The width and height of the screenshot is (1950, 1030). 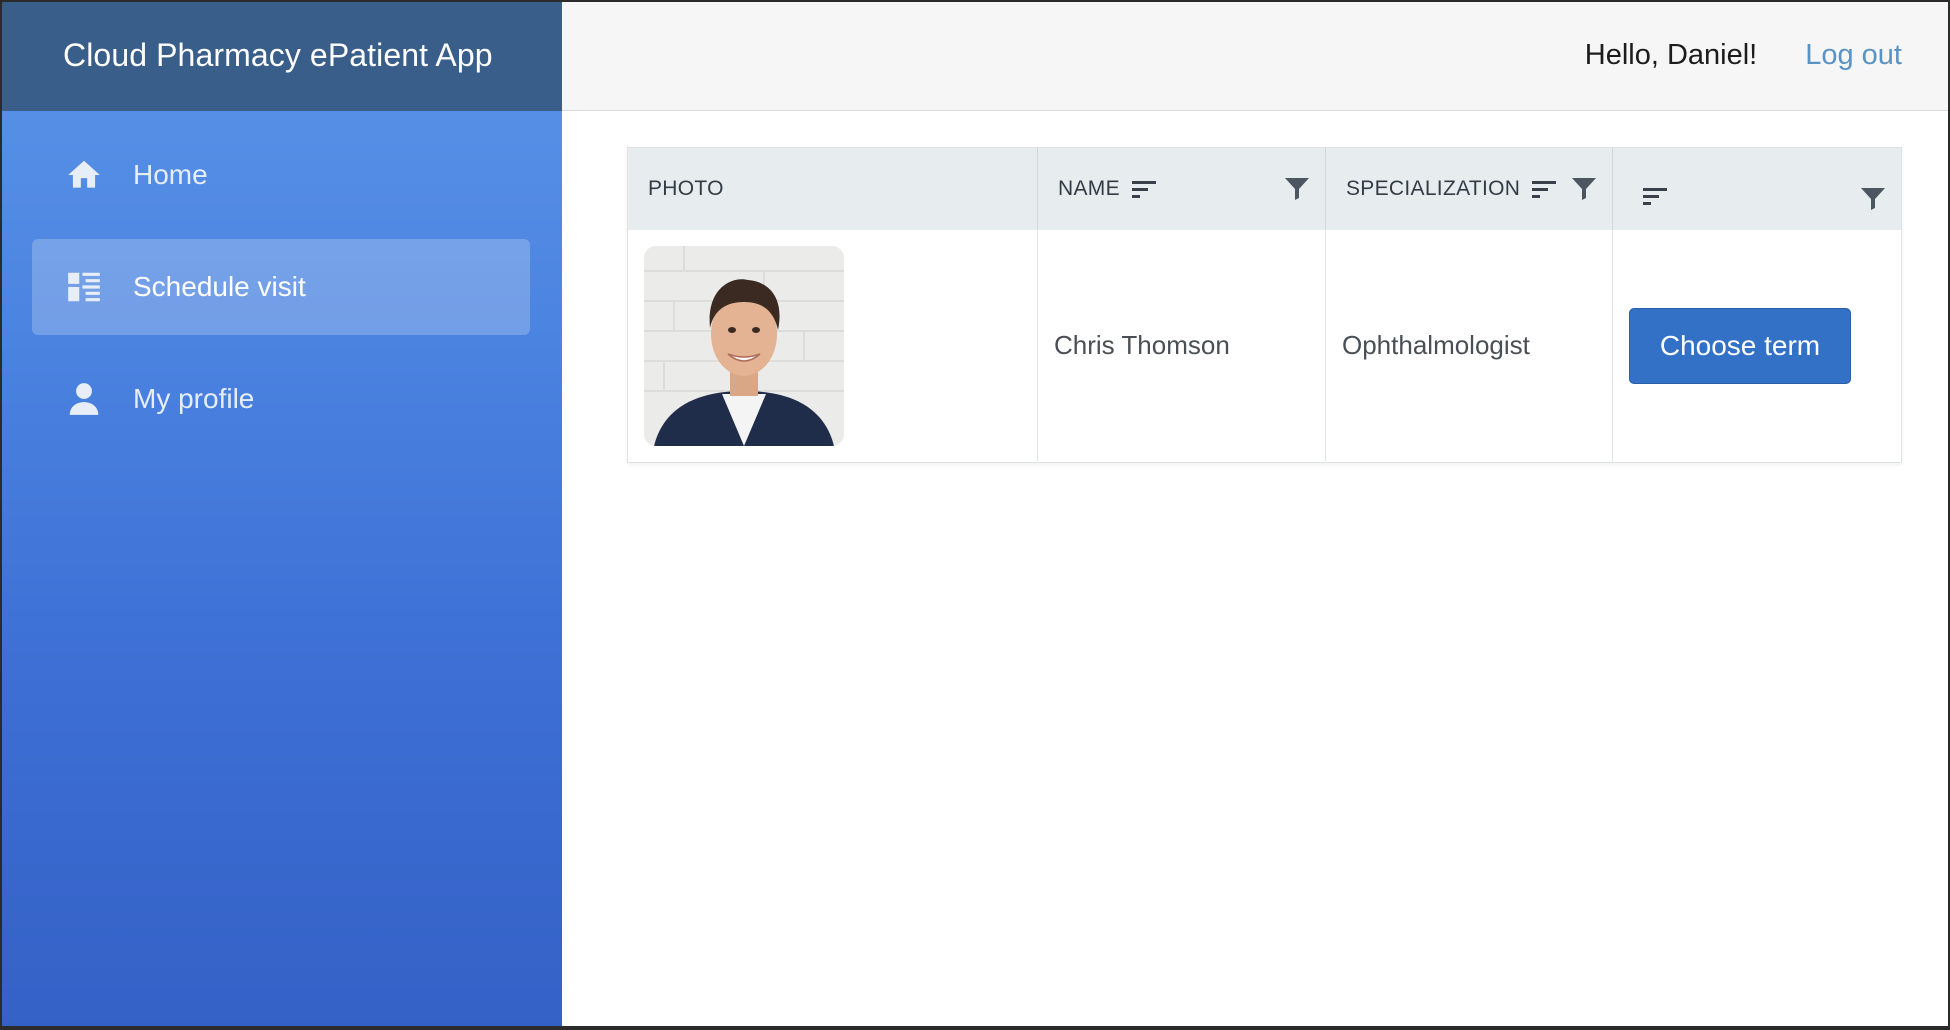 What do you see at coordinates (219, 286) in the screenshot?
I see `sidebar-item-label: Schedule visit` at bounding box center [219, 286].